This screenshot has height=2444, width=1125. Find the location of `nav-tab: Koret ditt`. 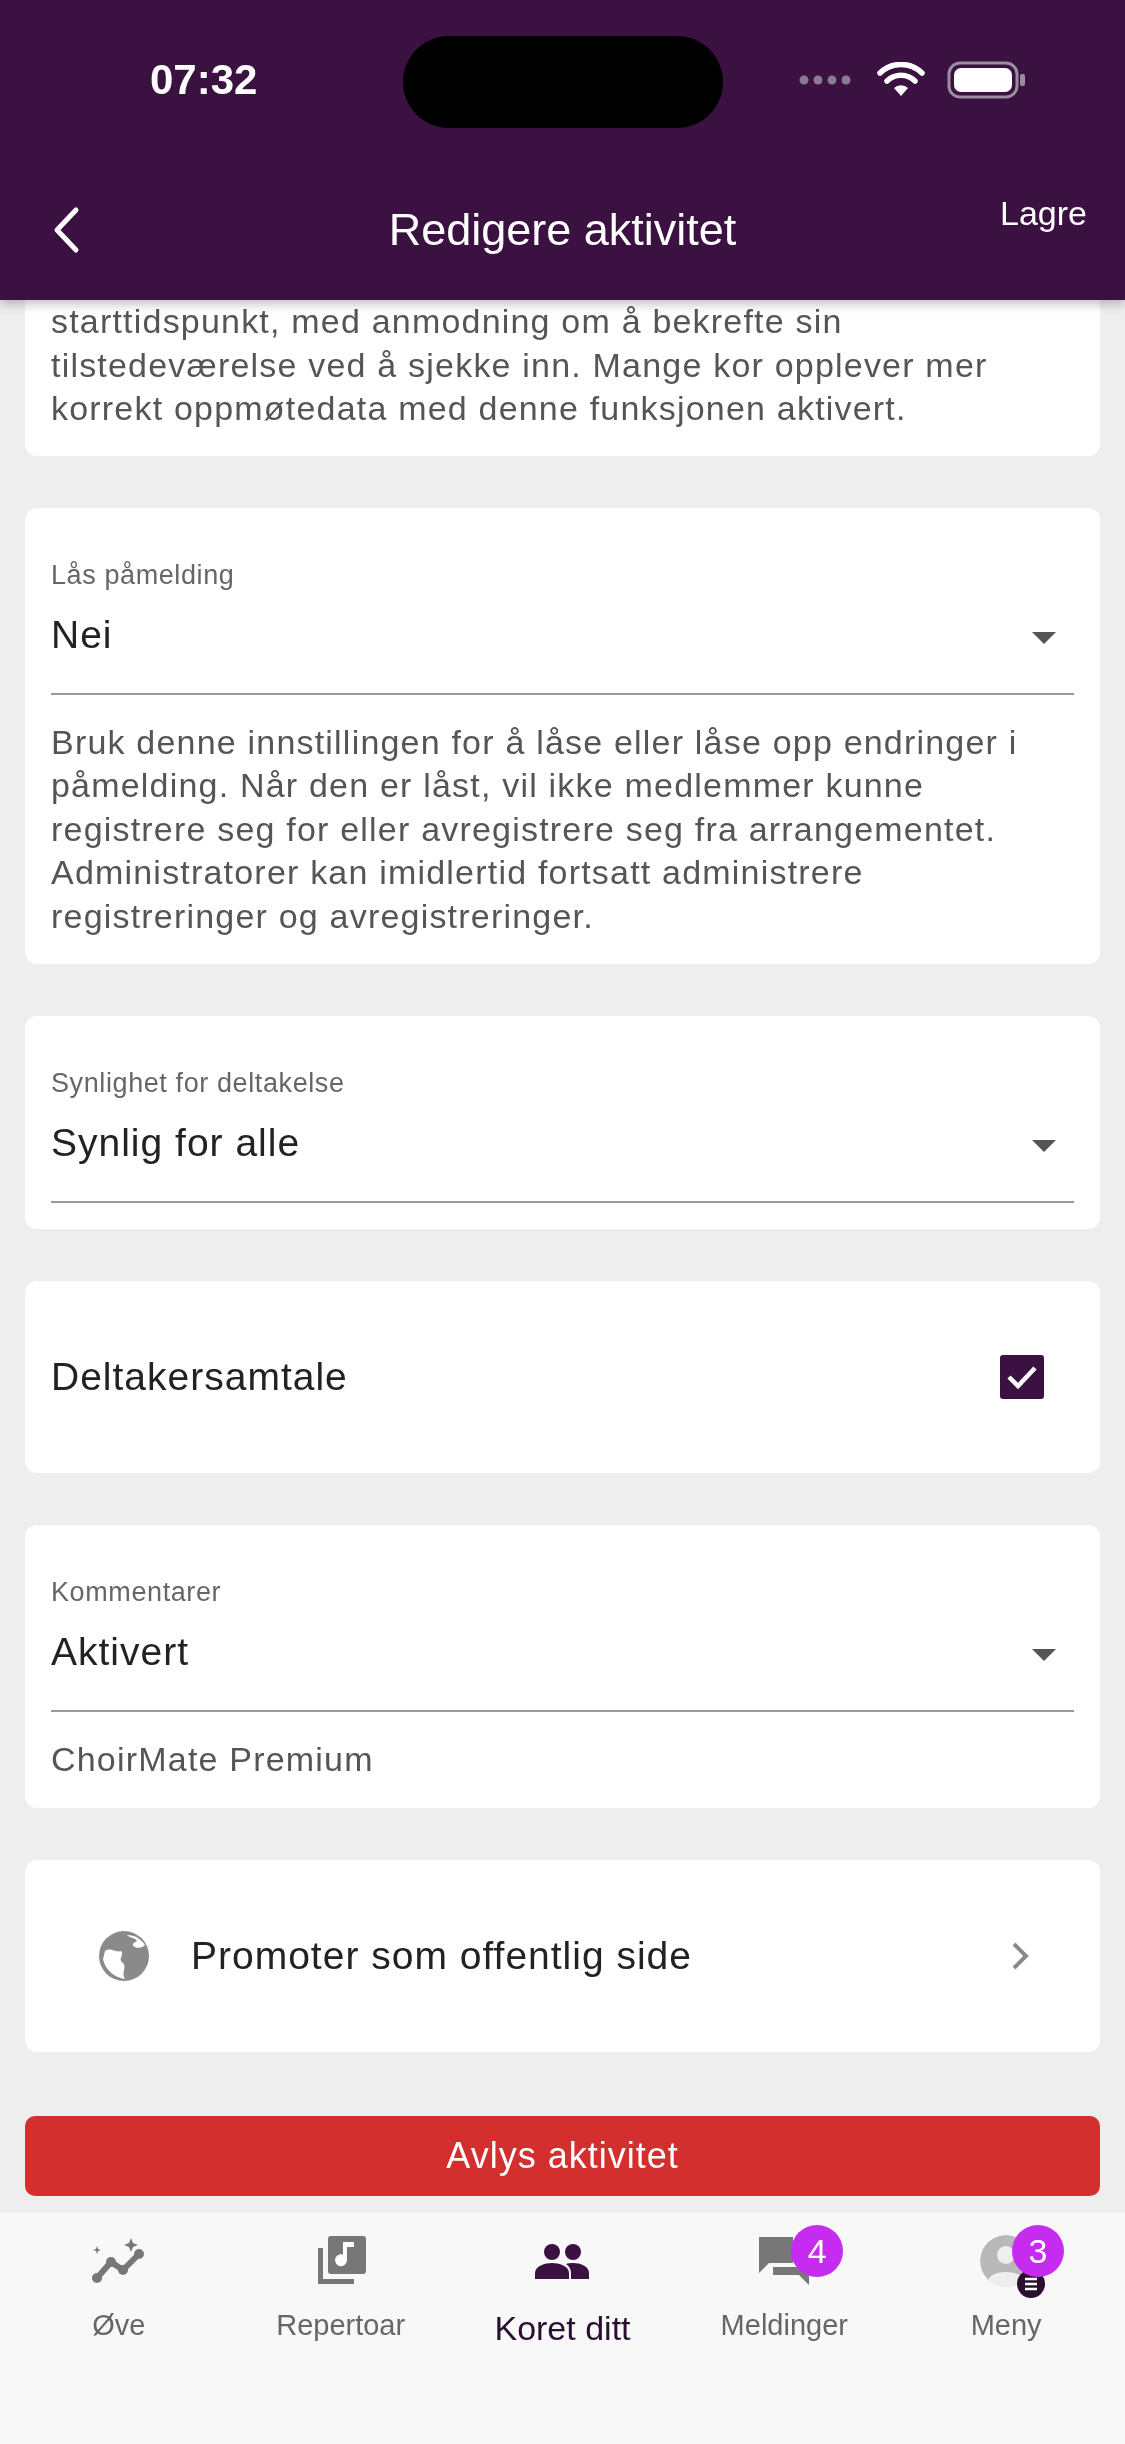

nav-tab: Koret ditt is located at coordinates (562, 2328).